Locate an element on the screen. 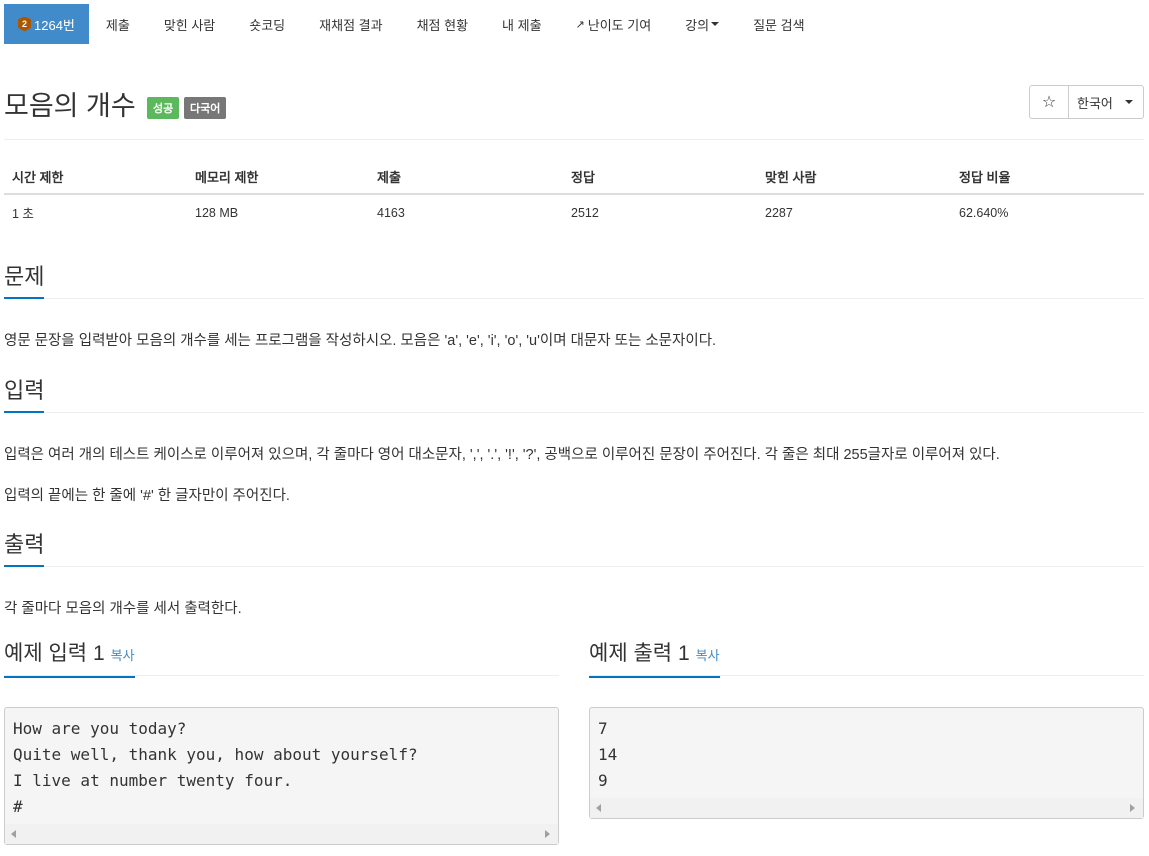  problem-heading: 문제 is located at coordinates (24, 281).